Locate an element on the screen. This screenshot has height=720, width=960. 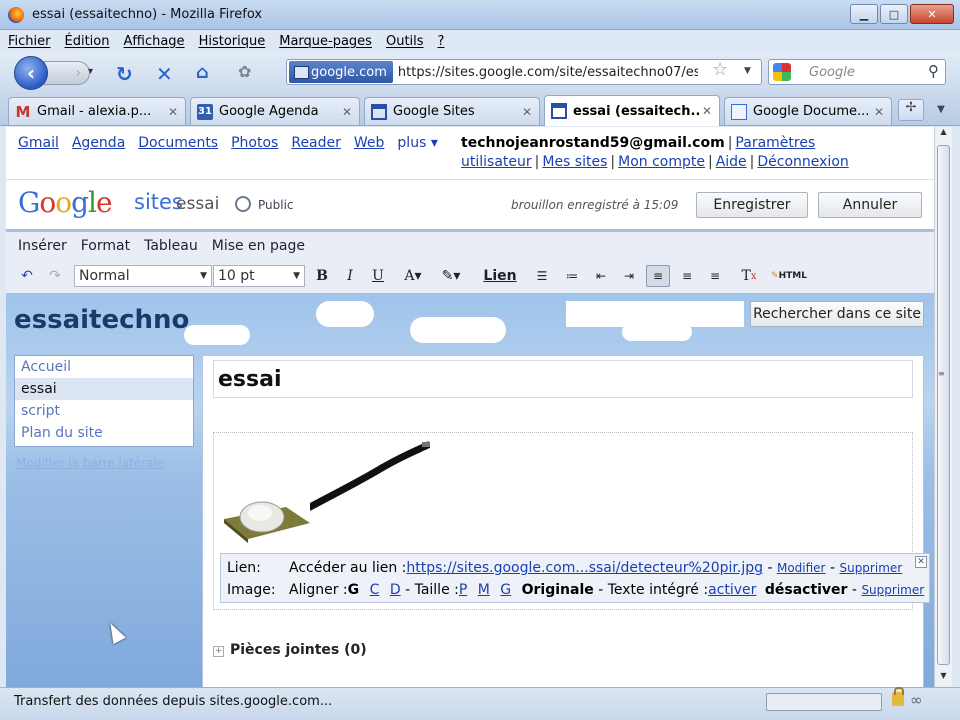
search-bar: Google ⚲ is located at coordinates (857, 72).